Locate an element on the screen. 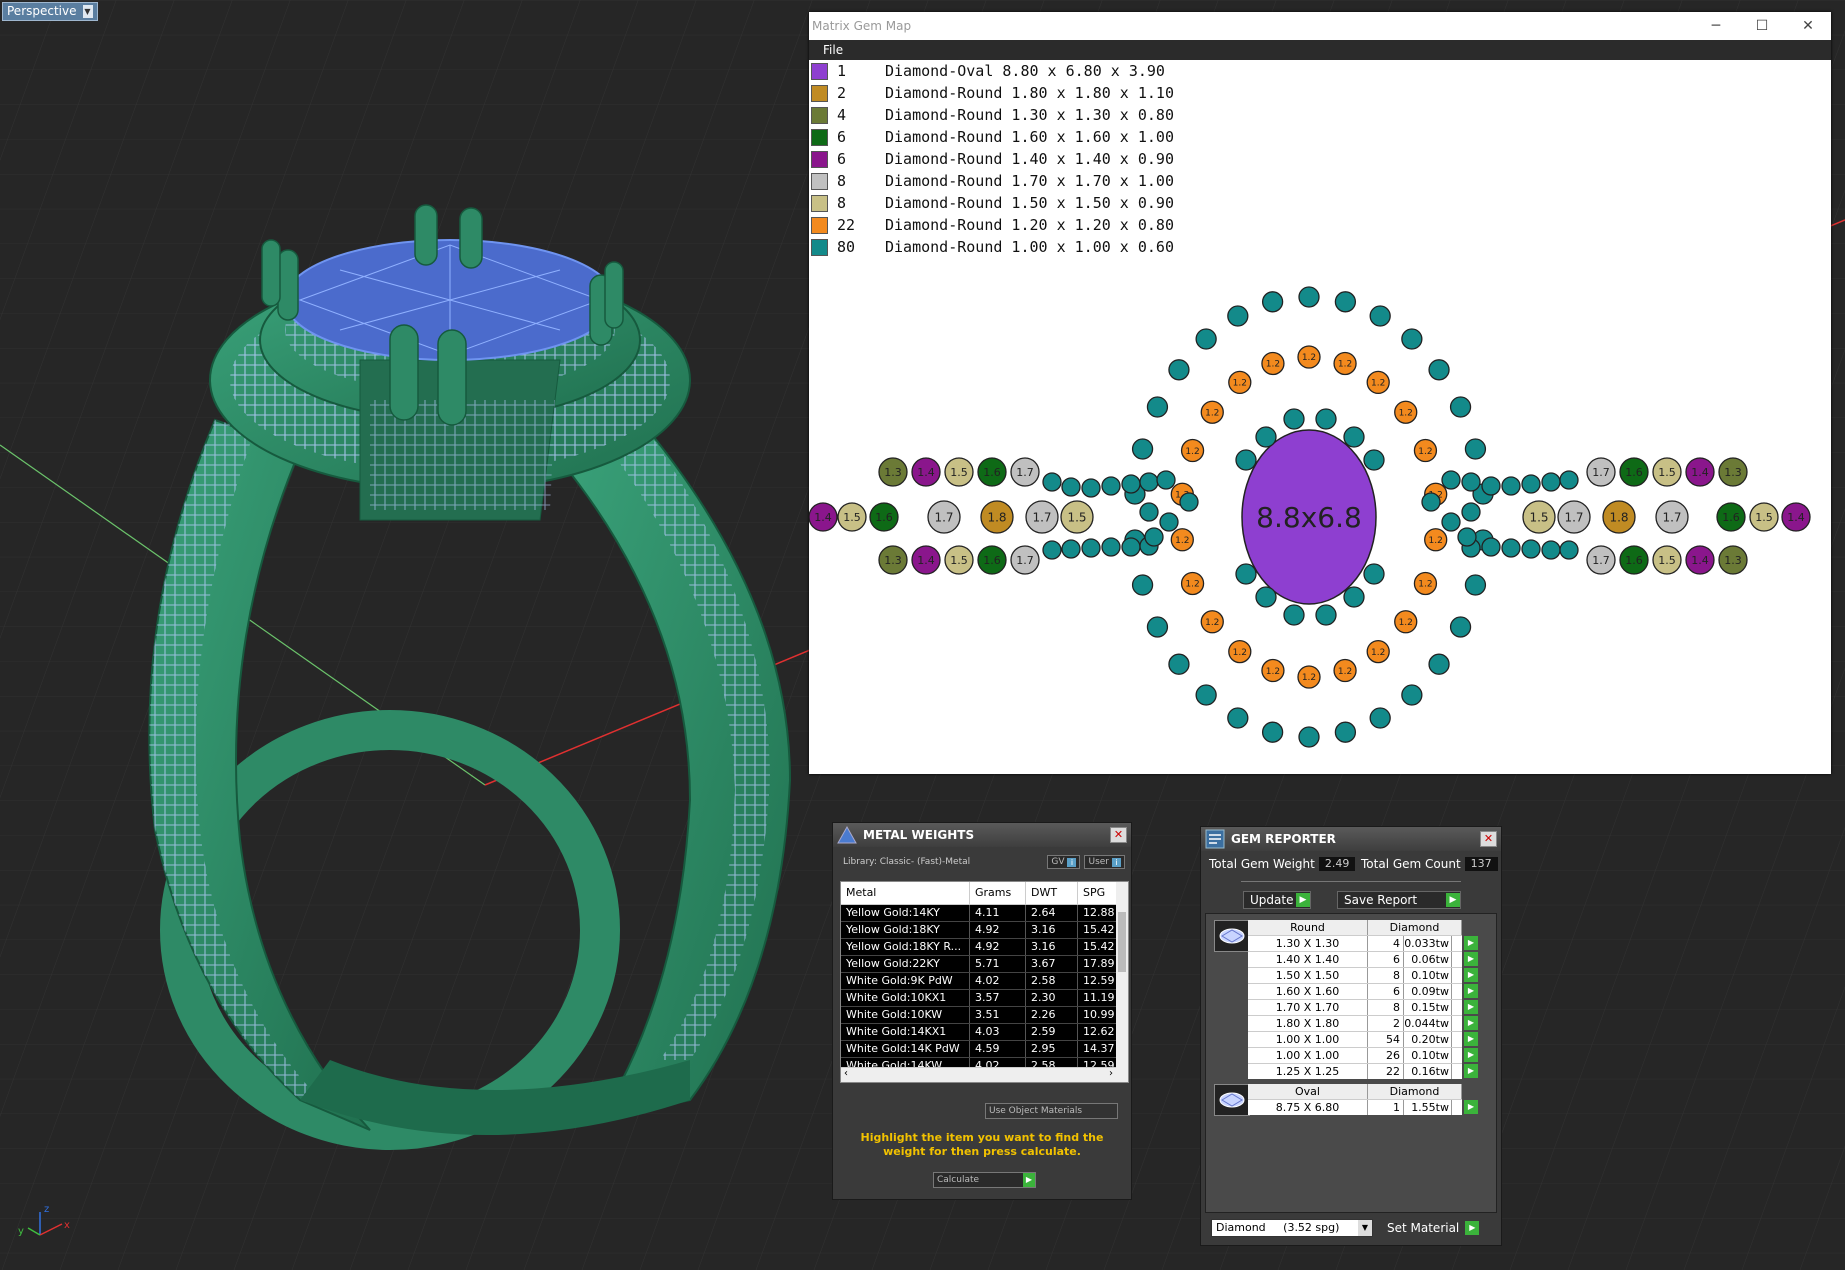  gv-toggle: GV i is located at coordinates (1064, 862).